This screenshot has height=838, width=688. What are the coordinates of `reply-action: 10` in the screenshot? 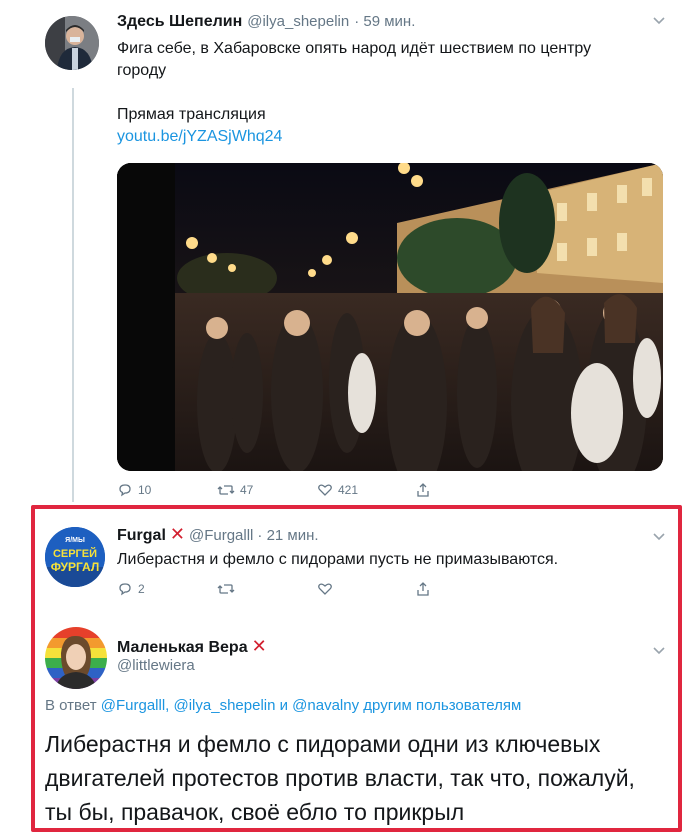 It's located at (134, 490).